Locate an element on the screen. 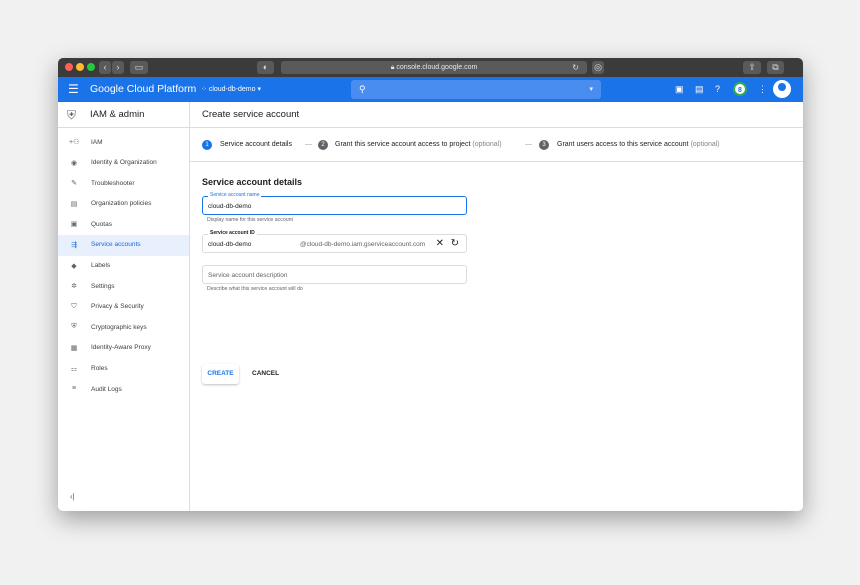  collapse-icon: ‹| is located at coordinates (72, 496).